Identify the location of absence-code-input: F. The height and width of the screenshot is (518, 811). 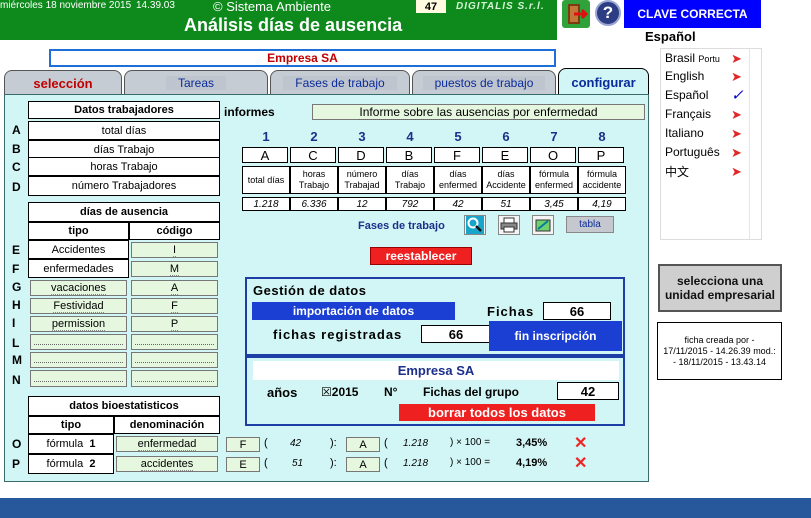
(174, 306).